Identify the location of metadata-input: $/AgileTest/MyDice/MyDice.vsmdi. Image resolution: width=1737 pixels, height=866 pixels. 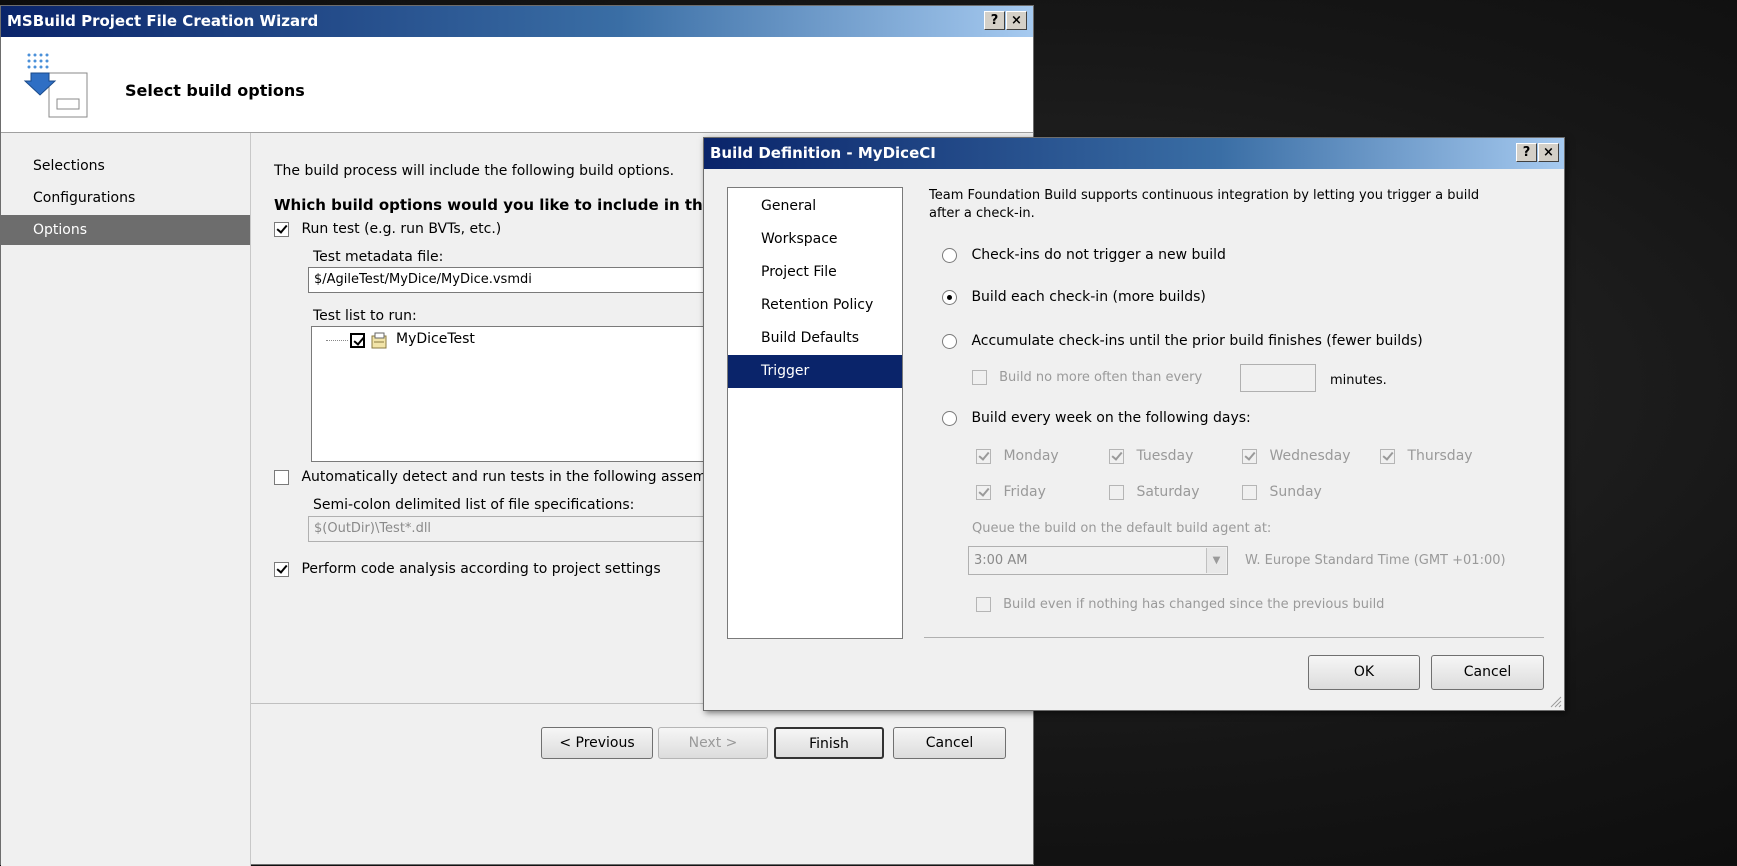
(506, 280).